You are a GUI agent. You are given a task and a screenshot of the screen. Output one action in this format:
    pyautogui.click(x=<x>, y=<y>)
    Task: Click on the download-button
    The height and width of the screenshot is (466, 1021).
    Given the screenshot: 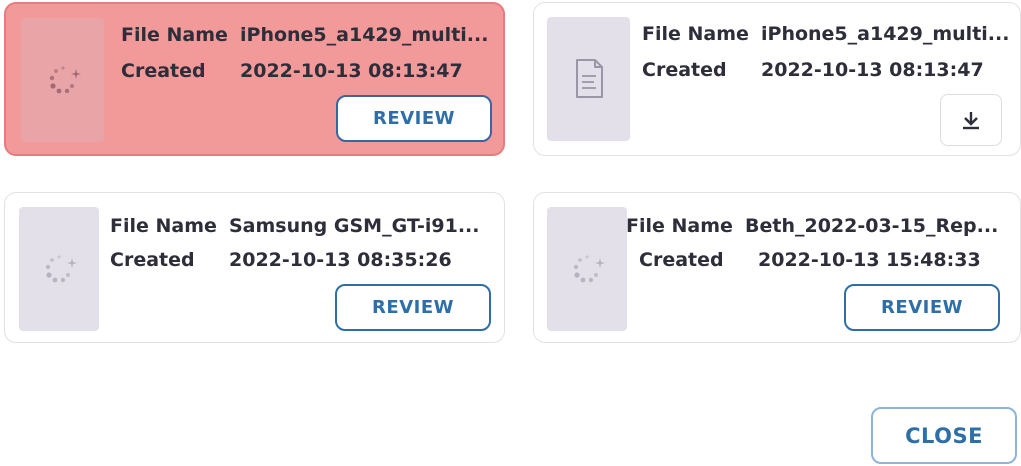 What is the action you would take?
    pyautogui.click(x=971, y=120)
    